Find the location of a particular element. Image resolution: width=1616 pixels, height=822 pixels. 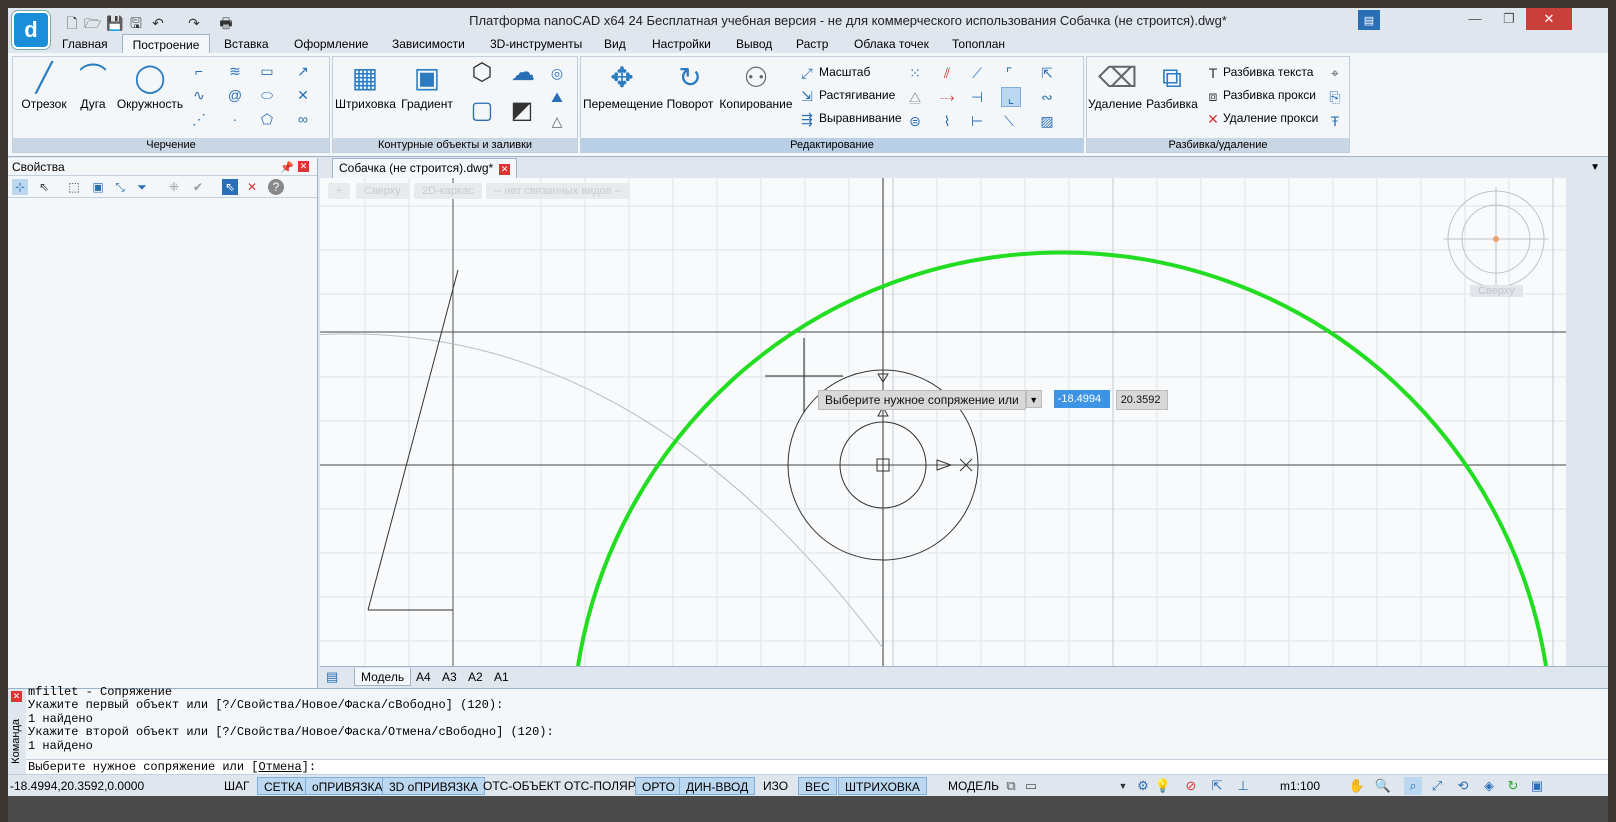

close-properties-icon: ✕ is located at coordinates (303, 166).